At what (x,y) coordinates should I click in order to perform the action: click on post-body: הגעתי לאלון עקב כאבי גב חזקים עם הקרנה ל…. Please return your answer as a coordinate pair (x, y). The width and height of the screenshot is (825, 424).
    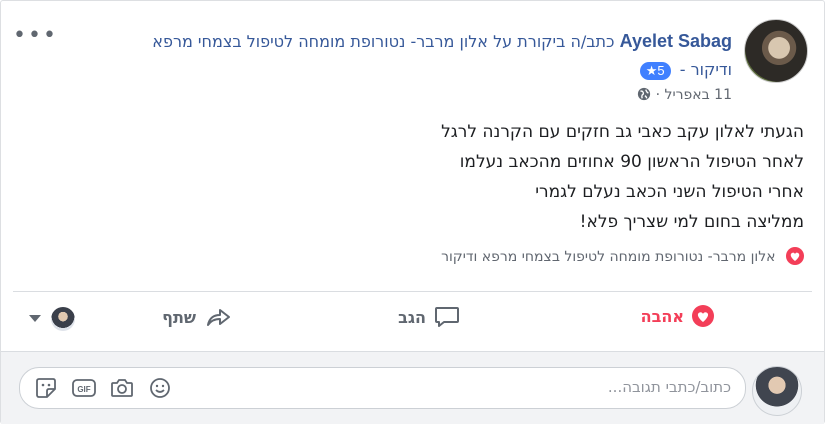
    Looking at the image, I should click on (622, 177).